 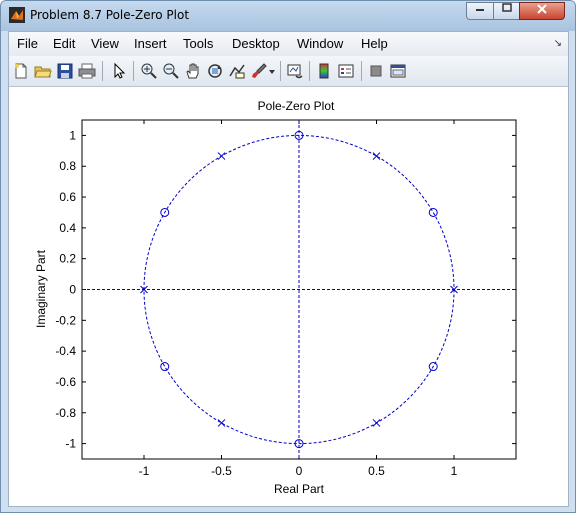 What do you see at coordinates (21, 71) in the screenshot?
I see `new-figure-icon` at bounding box center [21, 71].